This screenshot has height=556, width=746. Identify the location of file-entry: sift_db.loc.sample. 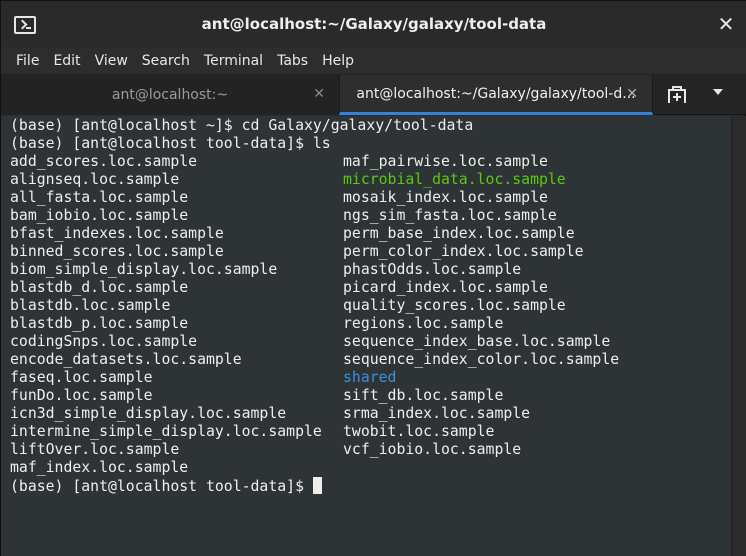
(423, 395).